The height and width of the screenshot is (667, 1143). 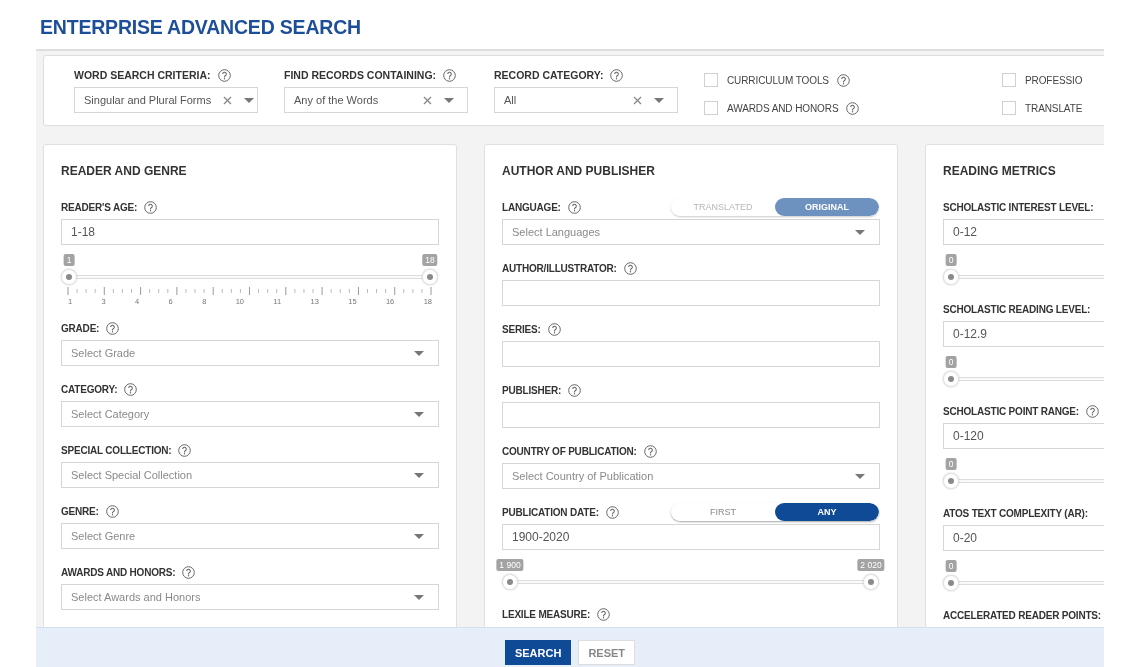 What do you see at coordinates (250, 232) in the screenshot?
I see `text-field: 1-18` at bounding box center [250, 232].